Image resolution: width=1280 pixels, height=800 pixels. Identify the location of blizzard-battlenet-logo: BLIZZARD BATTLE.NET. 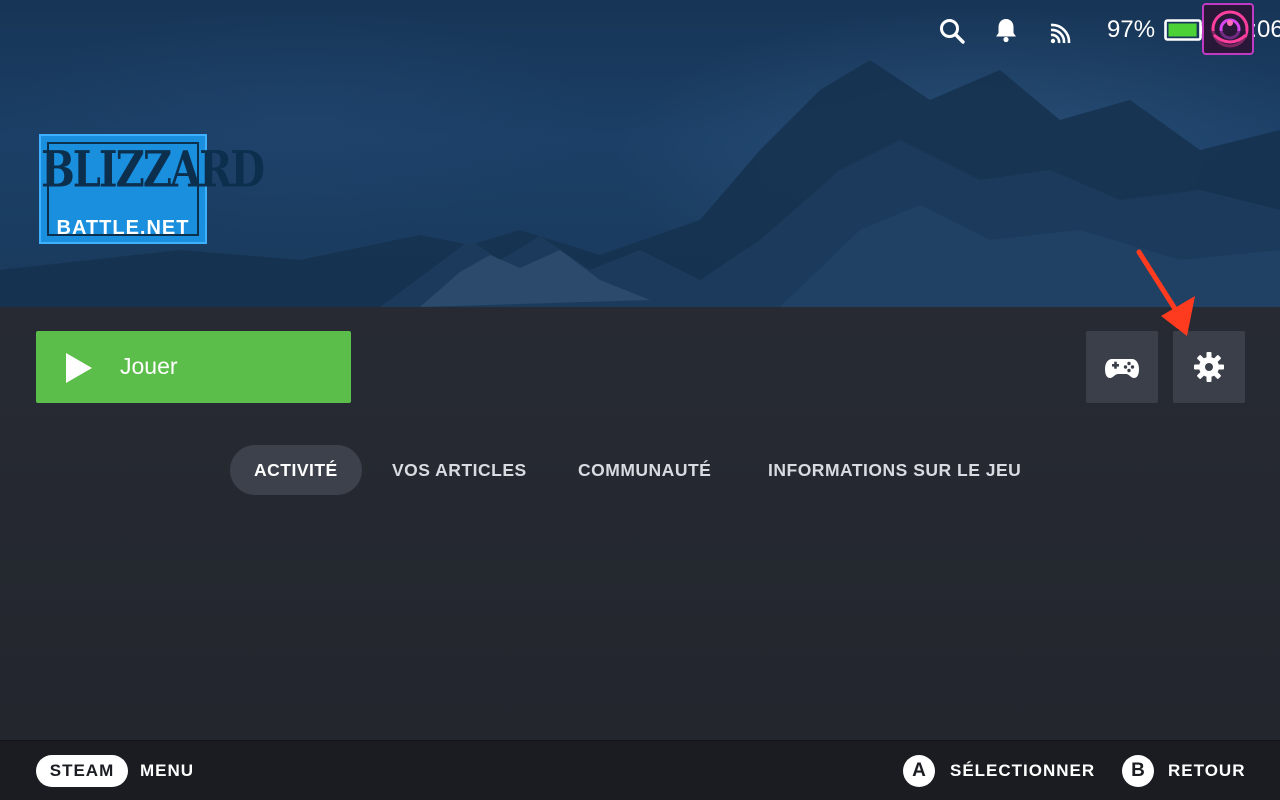
(152, 189).